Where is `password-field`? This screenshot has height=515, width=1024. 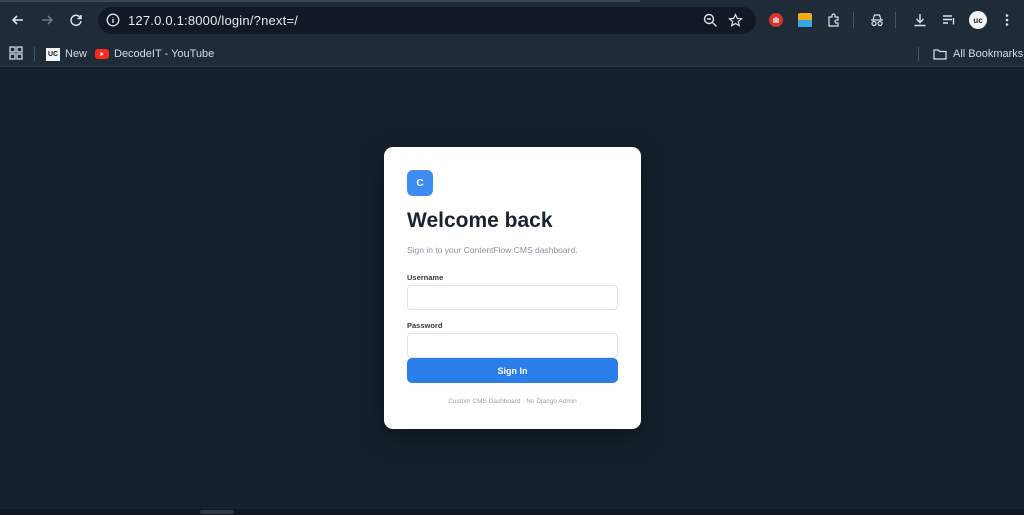 password-field is located at coordinates (512, 345).